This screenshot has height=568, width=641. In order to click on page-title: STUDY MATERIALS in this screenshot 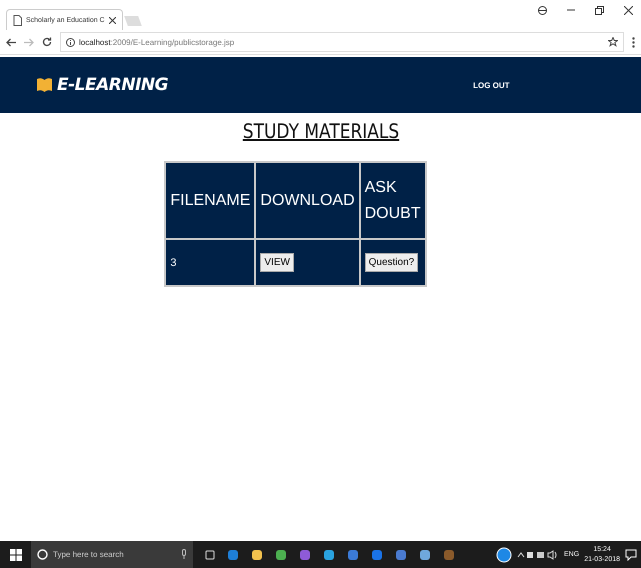, I will do `click(320, 131)`.